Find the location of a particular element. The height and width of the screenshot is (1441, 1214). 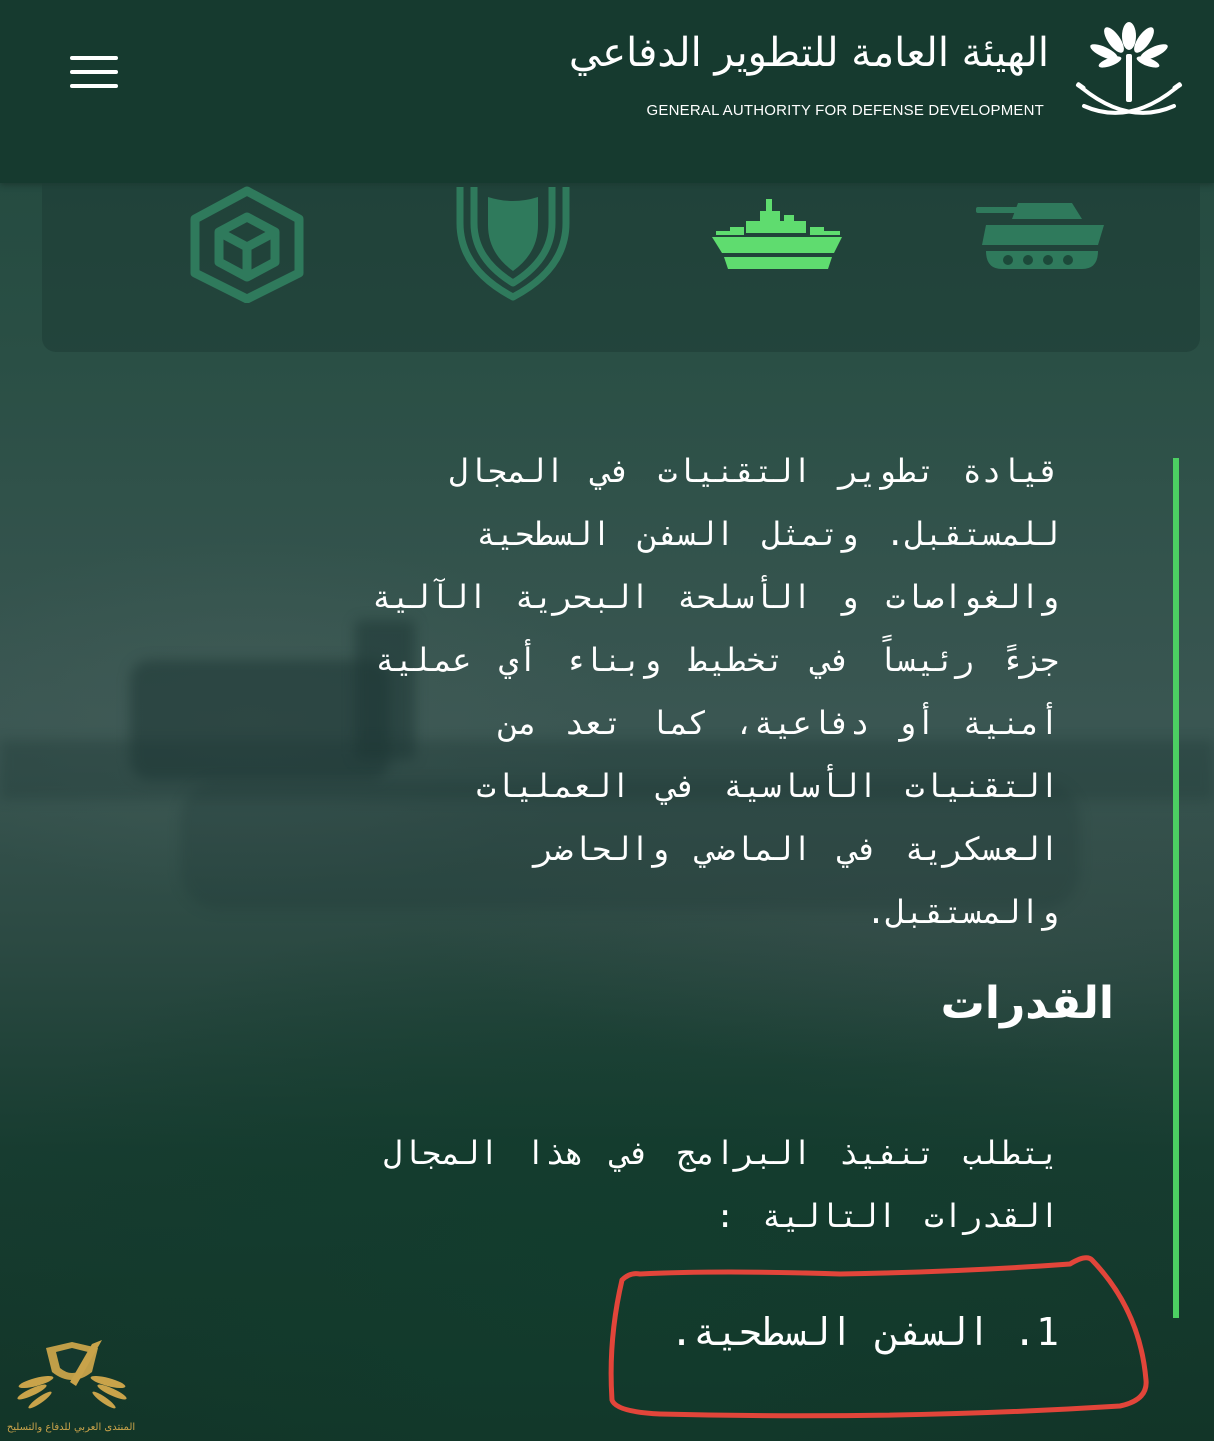

paragraph-line: والمستقبل. is located at coordinates (962, 912).